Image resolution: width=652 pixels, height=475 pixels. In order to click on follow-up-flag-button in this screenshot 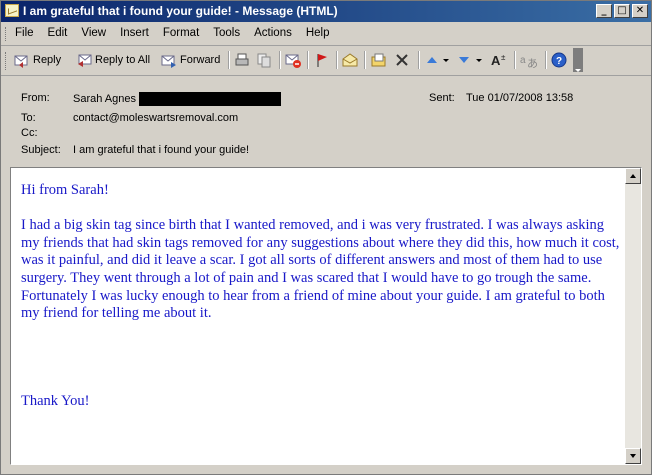, I will do `click(323, 60)`.